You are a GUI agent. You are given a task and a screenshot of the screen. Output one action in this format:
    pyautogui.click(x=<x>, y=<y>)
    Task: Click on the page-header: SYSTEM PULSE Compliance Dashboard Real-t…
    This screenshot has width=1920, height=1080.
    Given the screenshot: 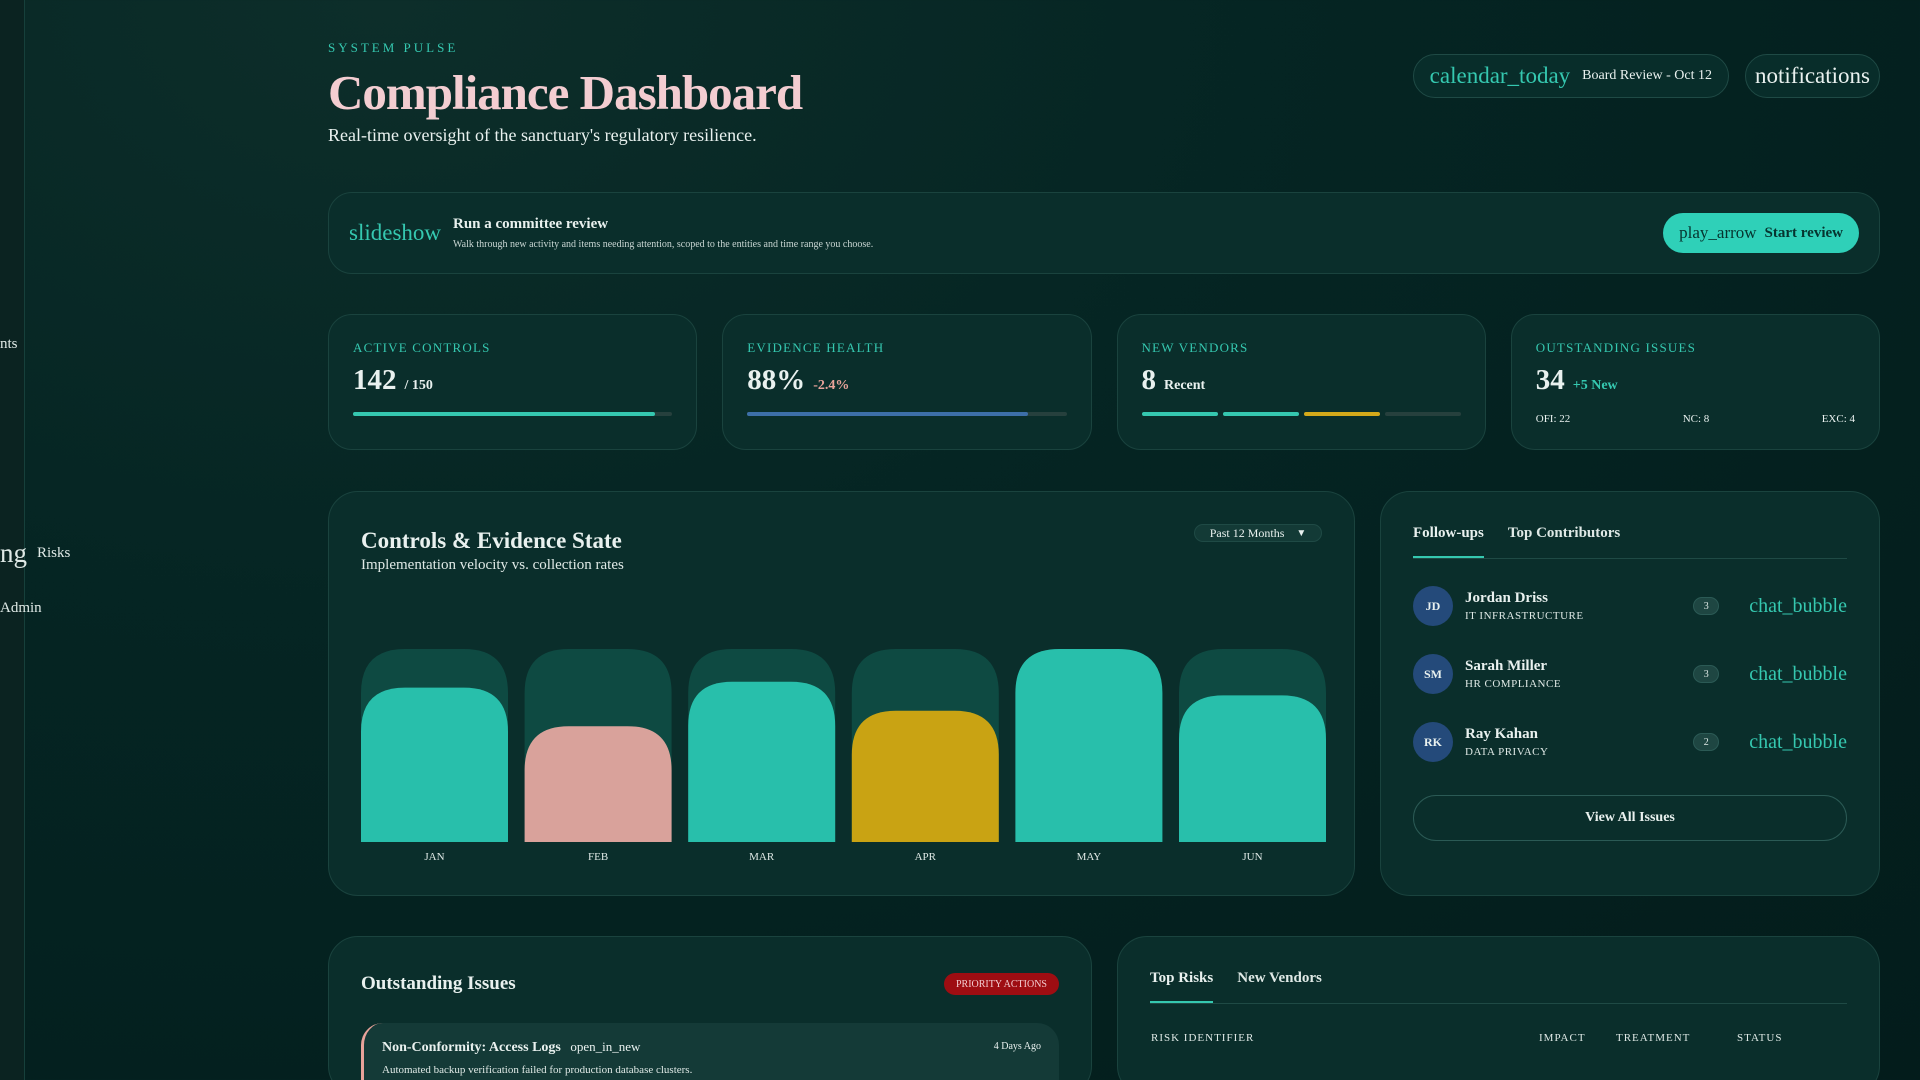 What is the action you would take?
    pyautogui.click(x=1104, y=95)
    